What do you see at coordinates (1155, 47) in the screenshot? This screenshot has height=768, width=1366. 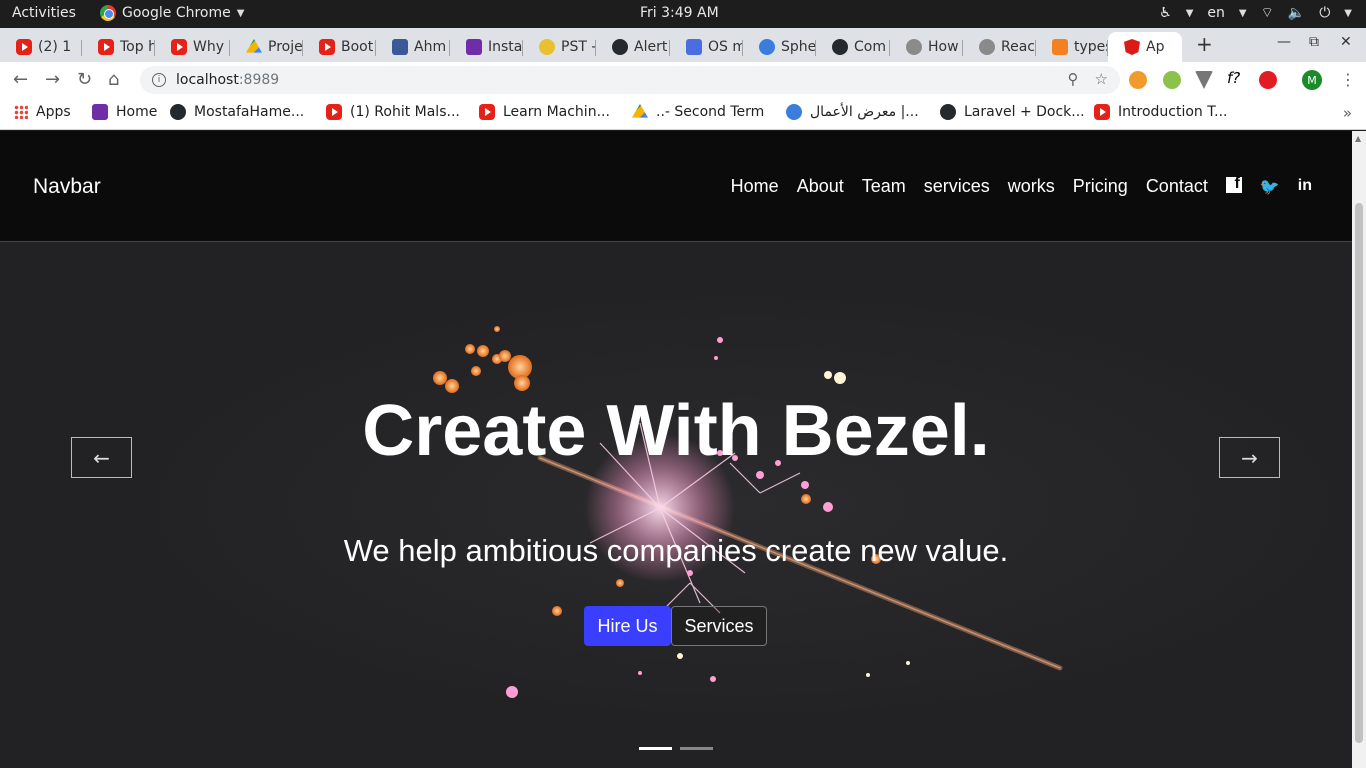 I see `tab-title: Ap` at bounding box center [1155, 47].